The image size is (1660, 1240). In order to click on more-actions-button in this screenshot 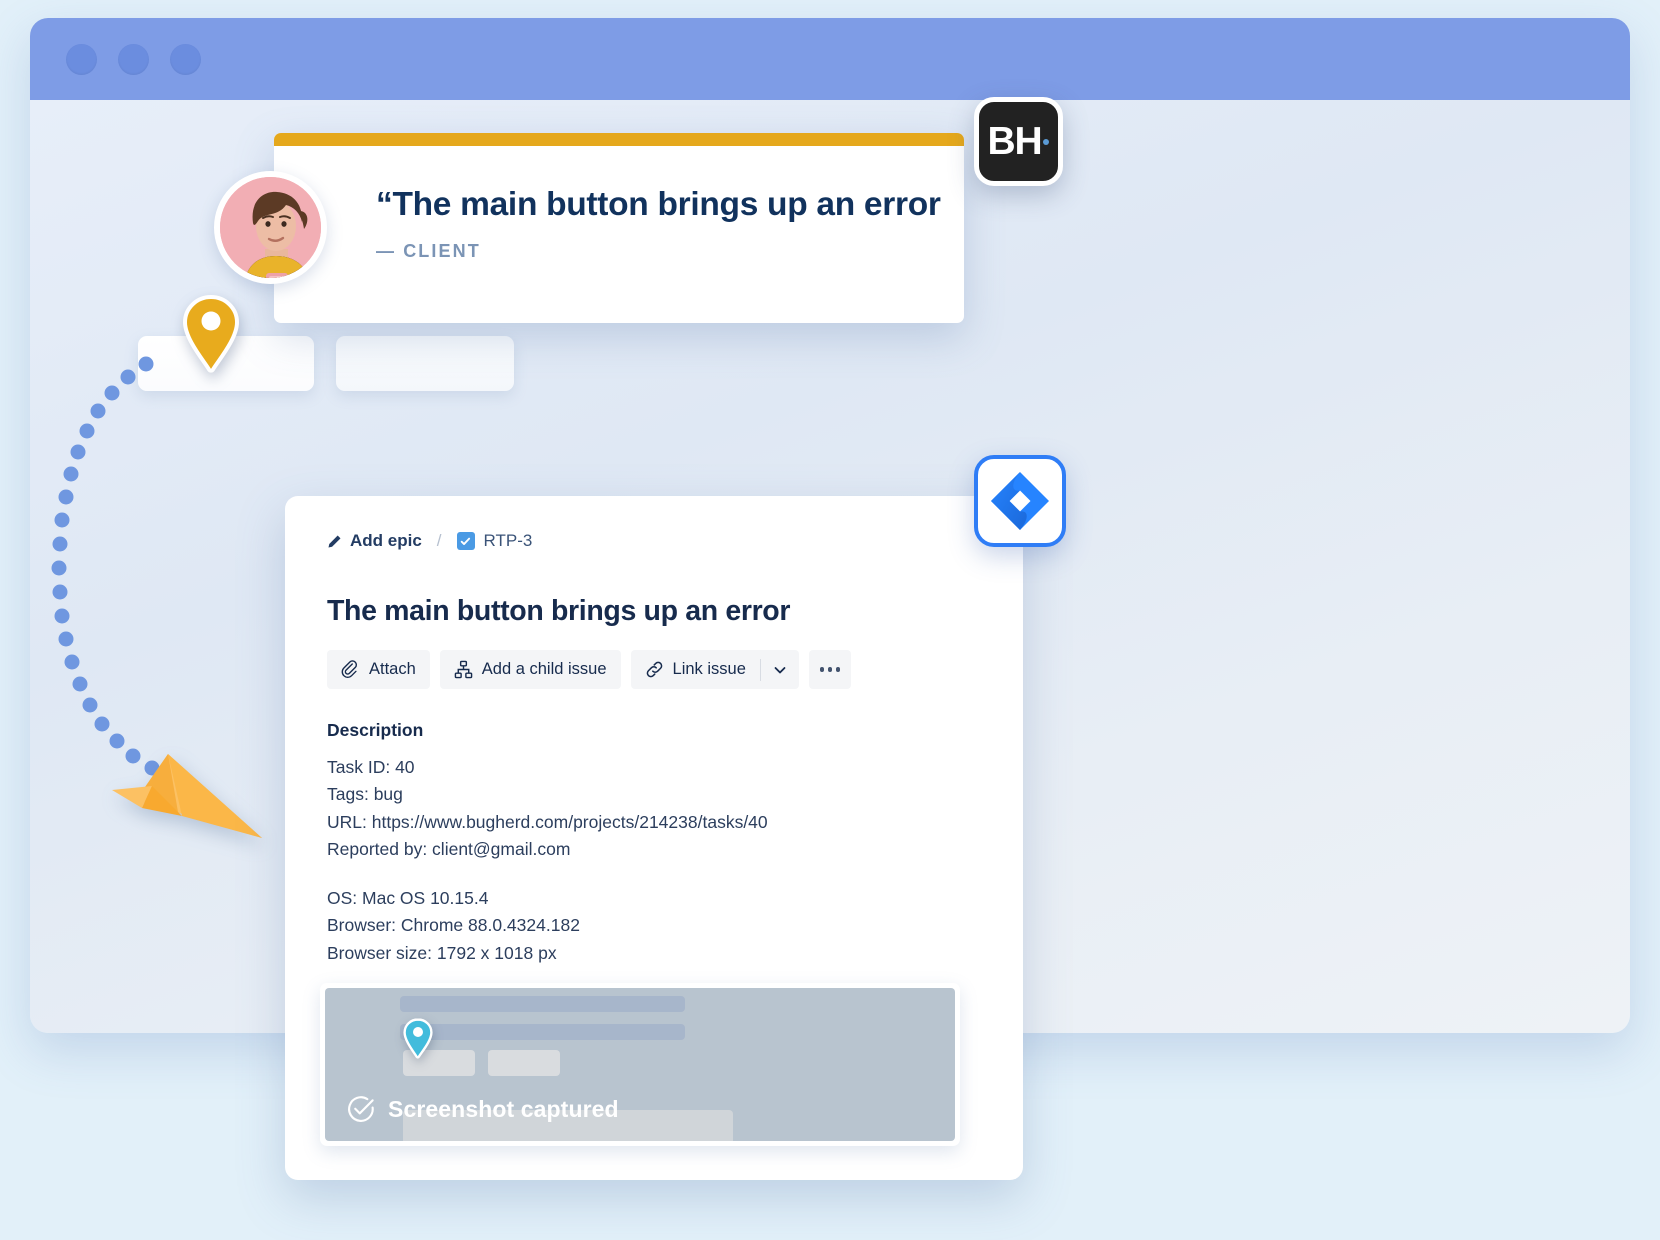, I will do `click(829, 669)`.